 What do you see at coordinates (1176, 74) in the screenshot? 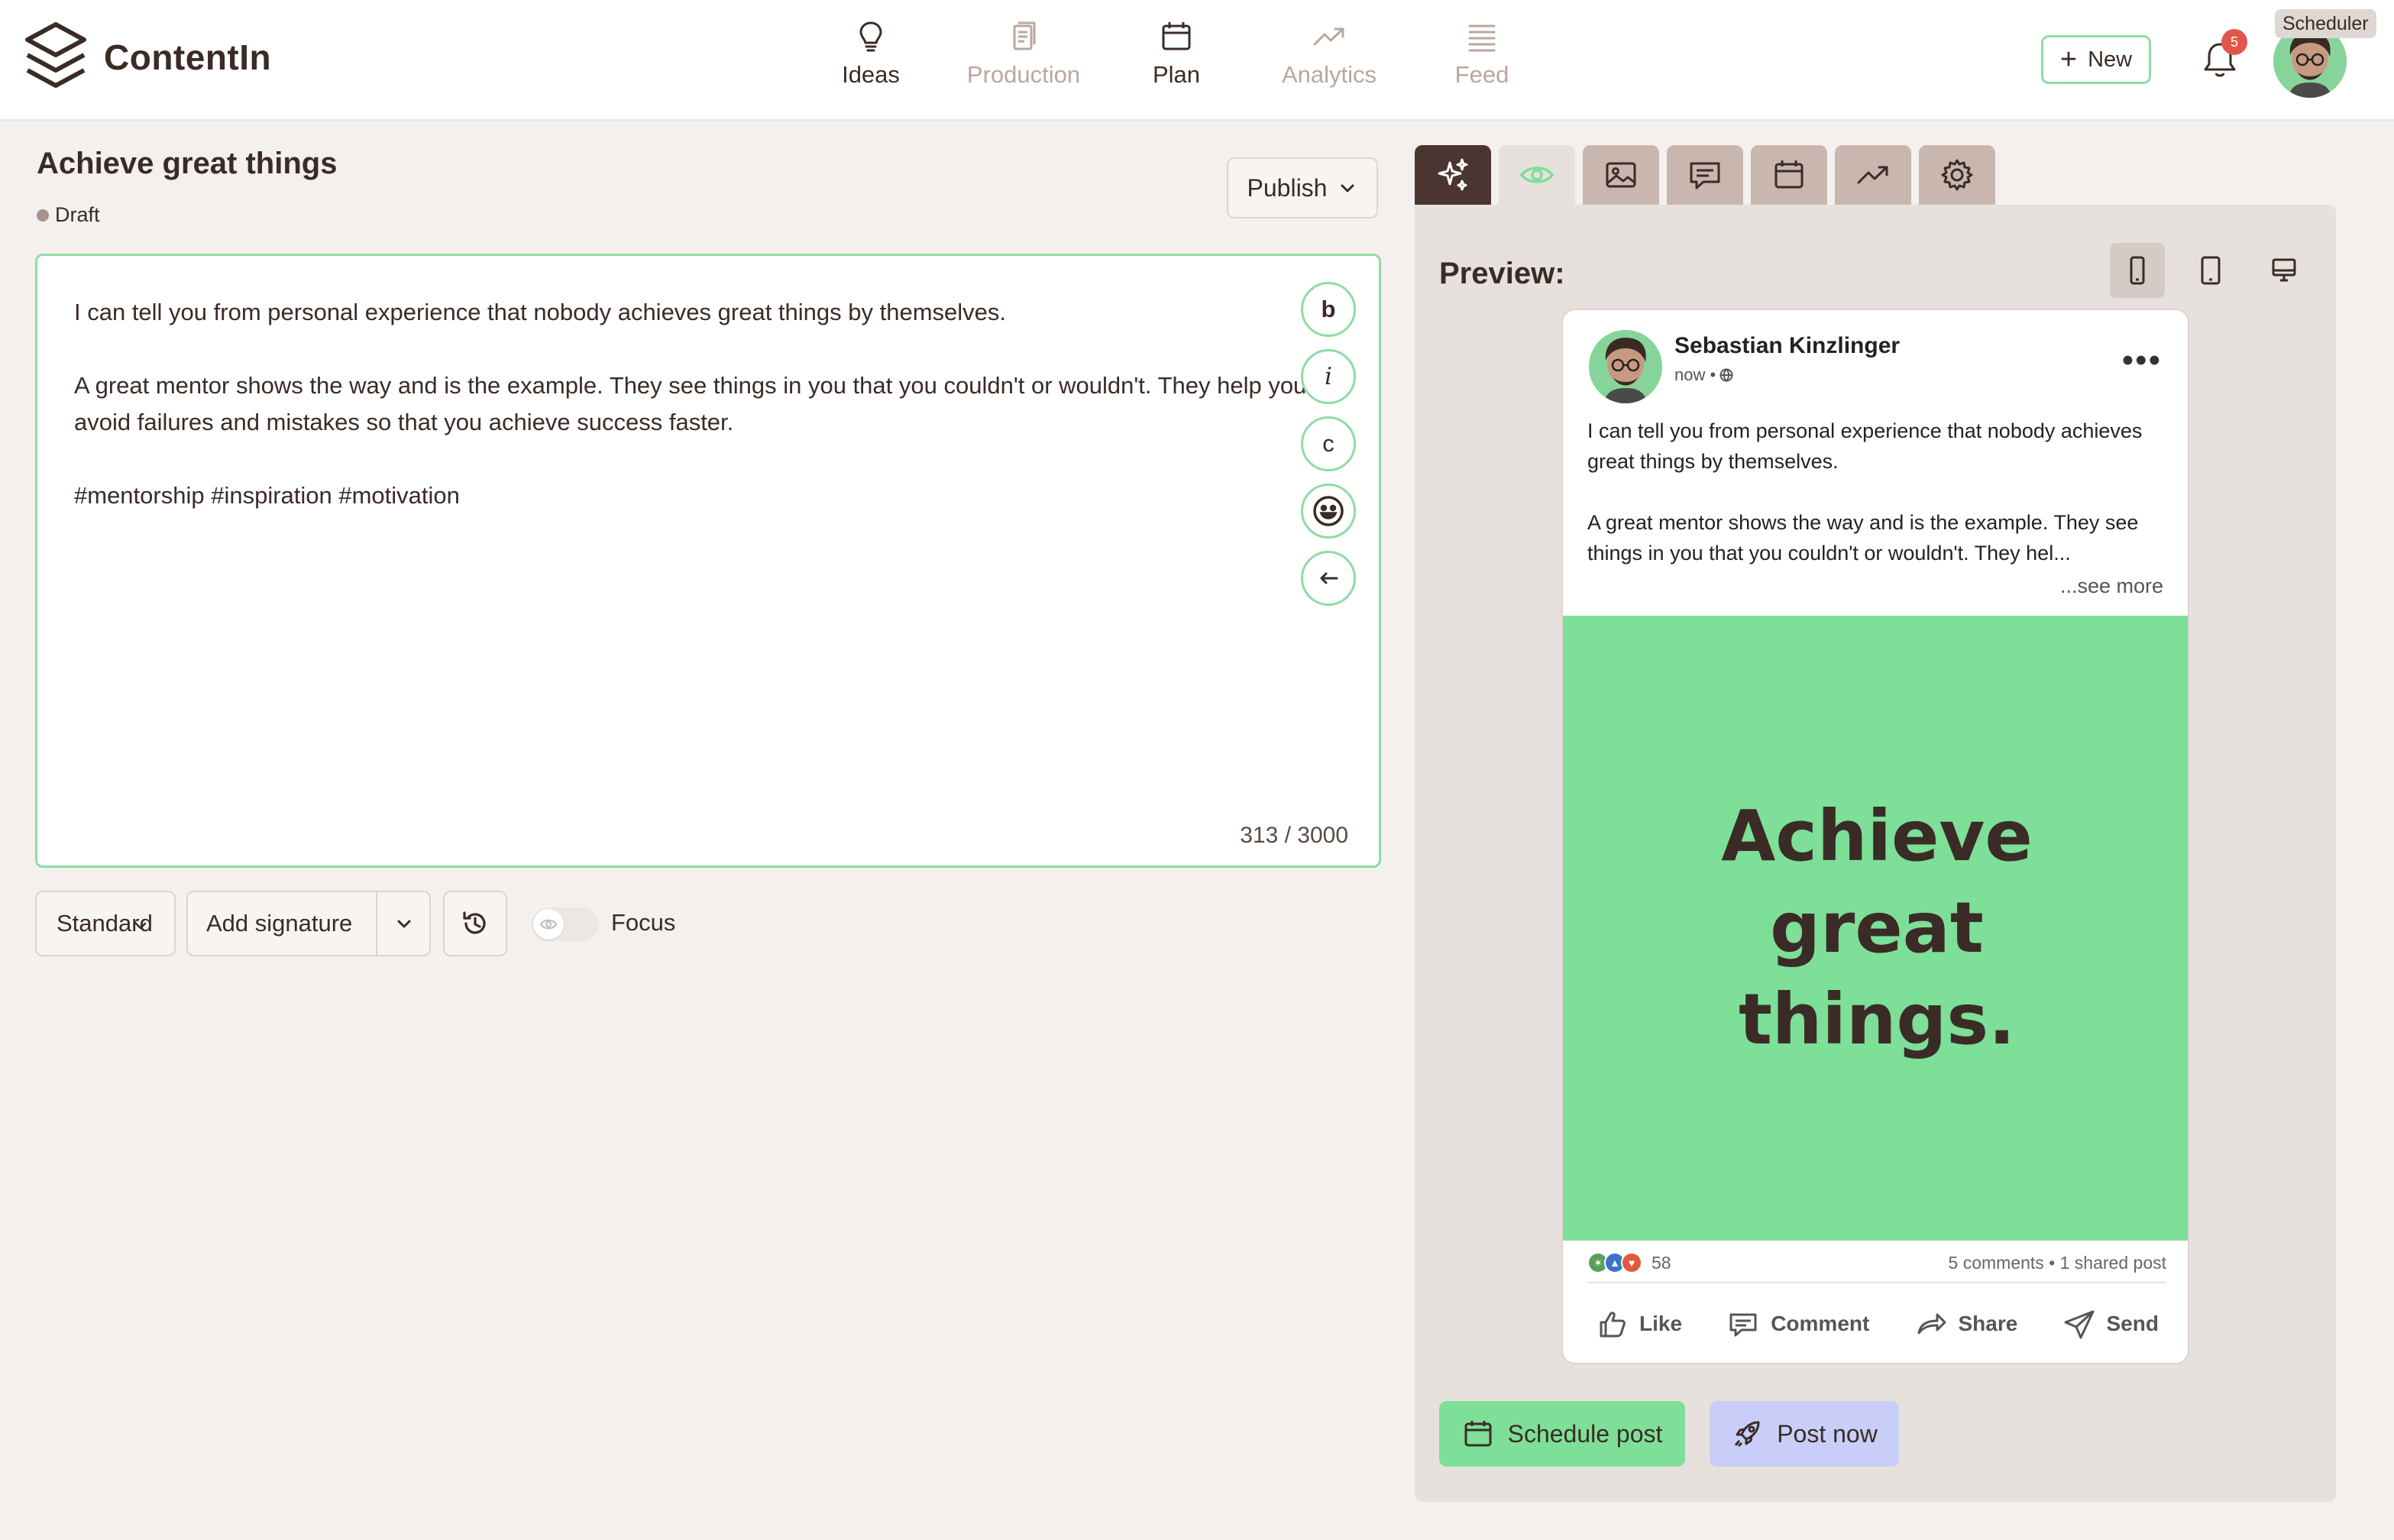
I see `nav-label: Plan` at bounding box center [1176, 74].